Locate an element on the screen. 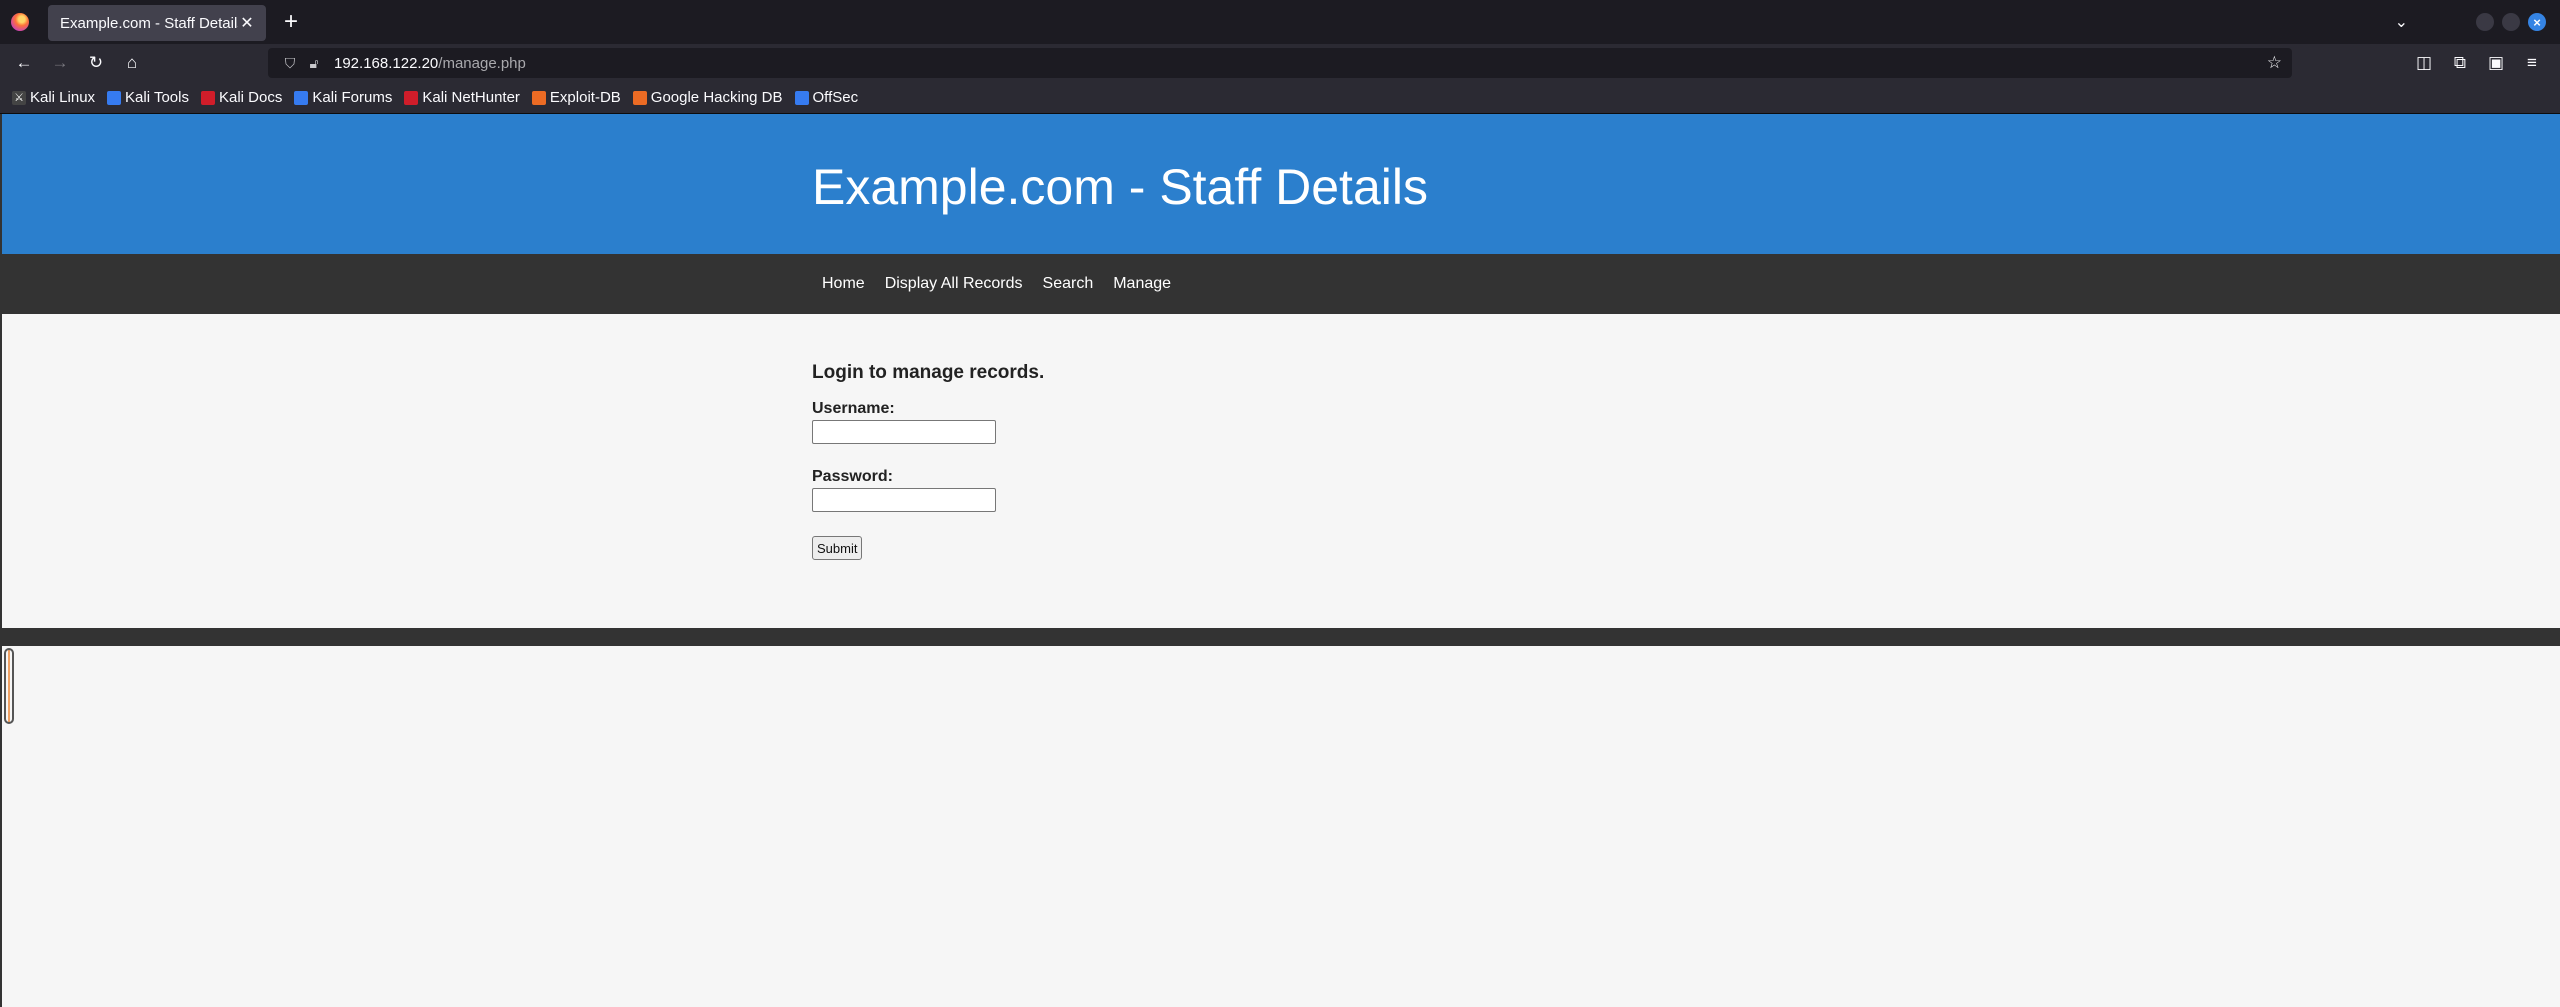 This screenshot has width=2560, height=1007. bookmark-google-hacking-db: Google Hacking DB is located at coordinates (707, 97).